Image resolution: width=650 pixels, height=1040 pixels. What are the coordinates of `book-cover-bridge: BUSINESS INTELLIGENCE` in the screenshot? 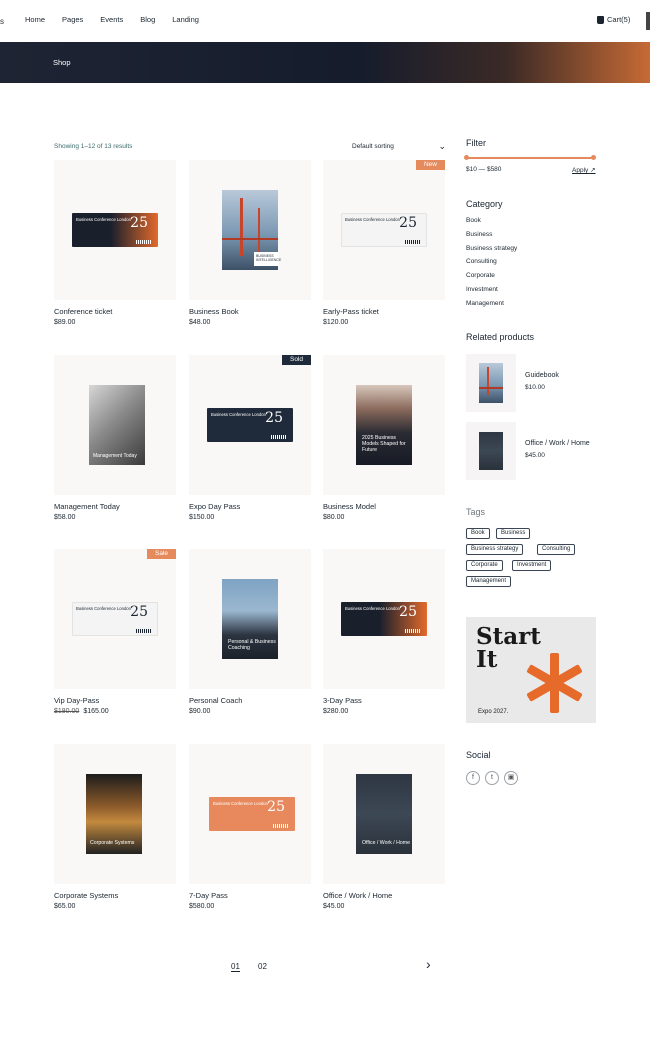 It's located at (251, 230).